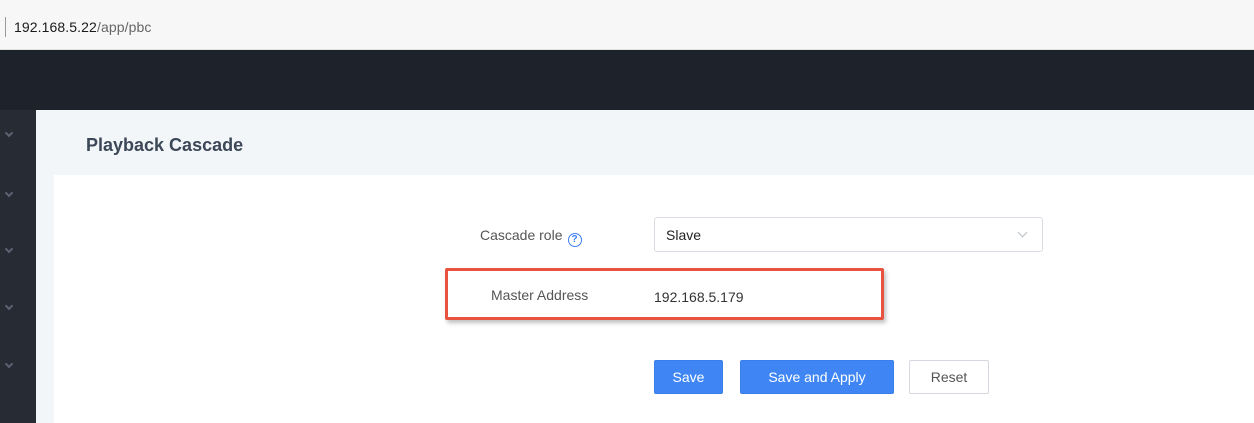 Image resolution: width=1254 pixels, height=423 pixels. What do you see at coordinates (5, 27) in the screenshot?
I see `url-bar-divider` at bounding box center [5, 27].